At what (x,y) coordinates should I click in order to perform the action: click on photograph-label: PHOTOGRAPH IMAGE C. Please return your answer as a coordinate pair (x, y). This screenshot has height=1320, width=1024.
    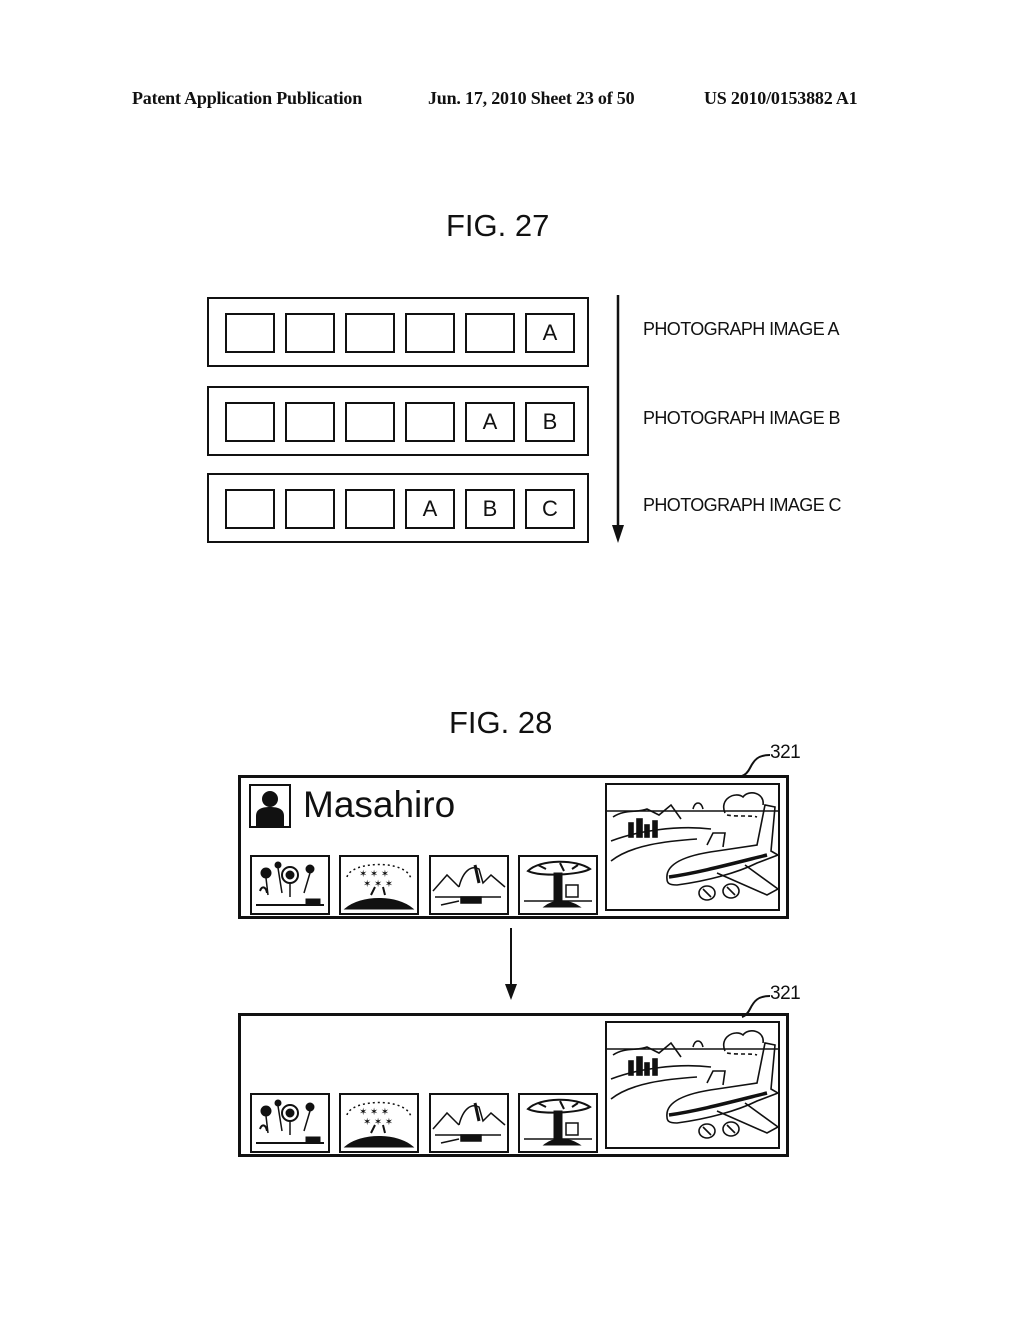
    Looking at the image, I should click on (742, 505).